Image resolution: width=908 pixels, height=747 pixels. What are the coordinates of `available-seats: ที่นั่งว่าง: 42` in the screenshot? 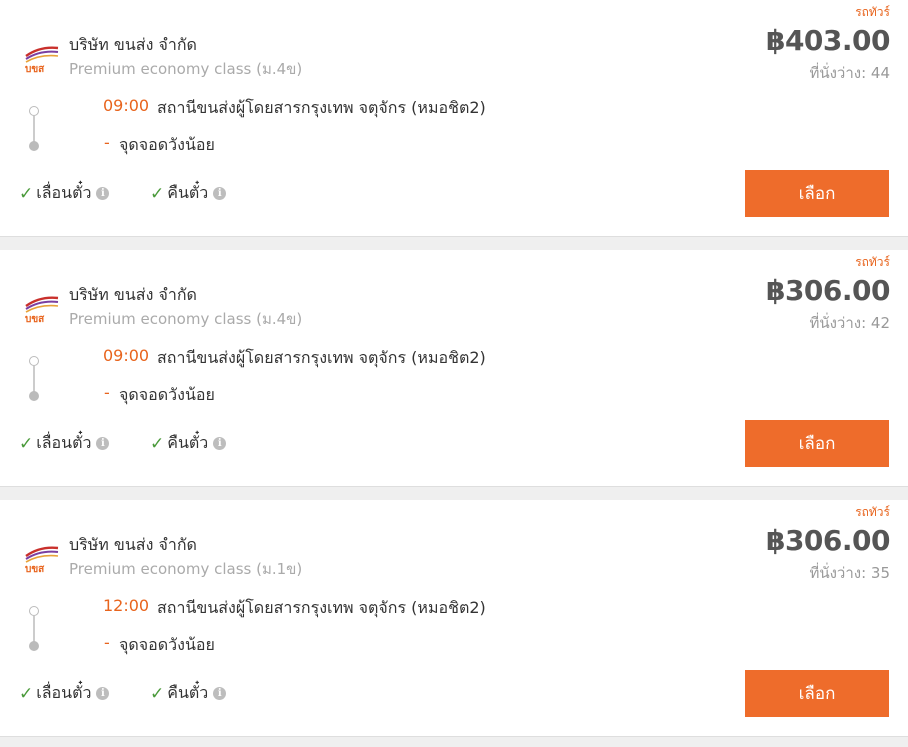 It's located at (849, 323).